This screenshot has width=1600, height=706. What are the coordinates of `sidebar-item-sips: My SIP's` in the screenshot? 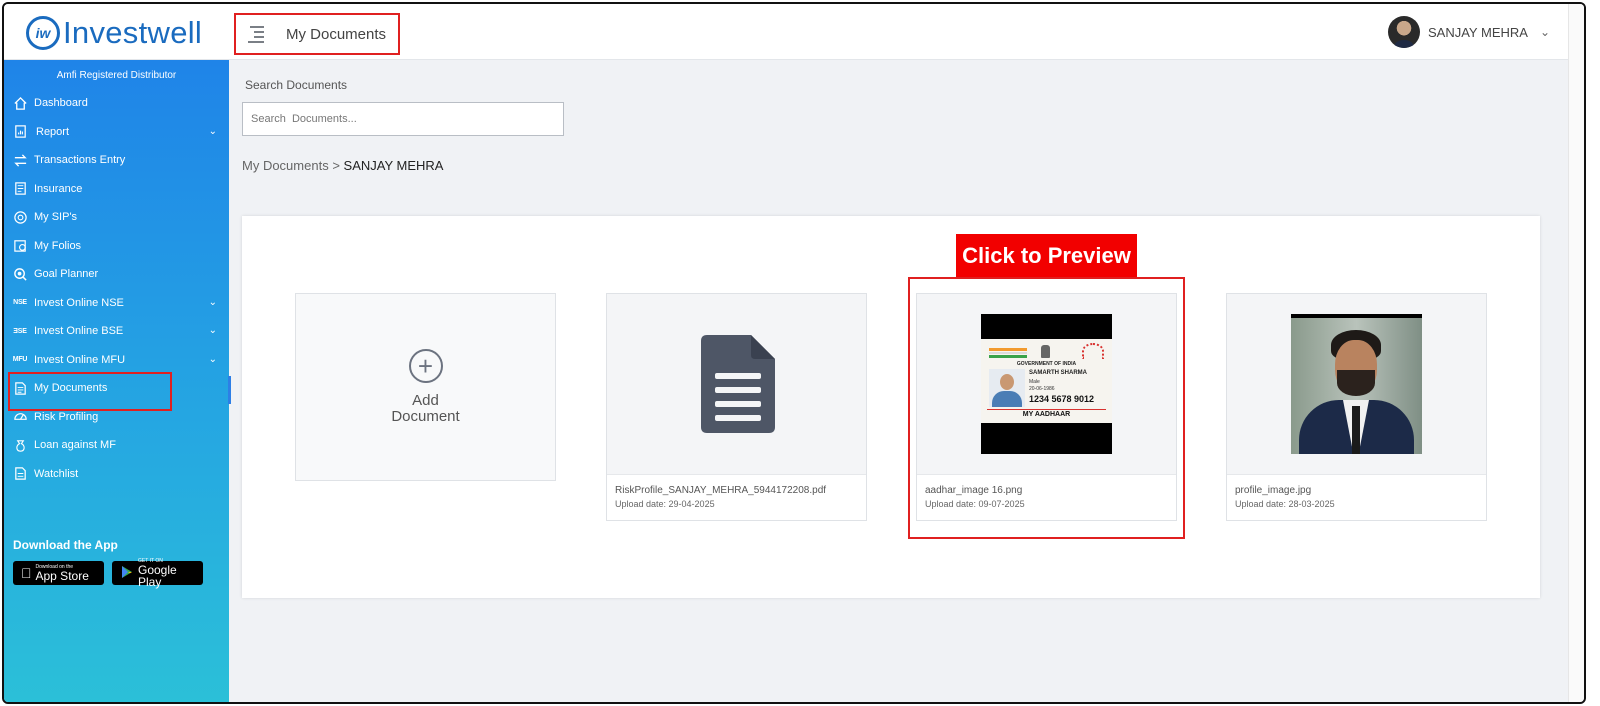 It's located at (116, 217).